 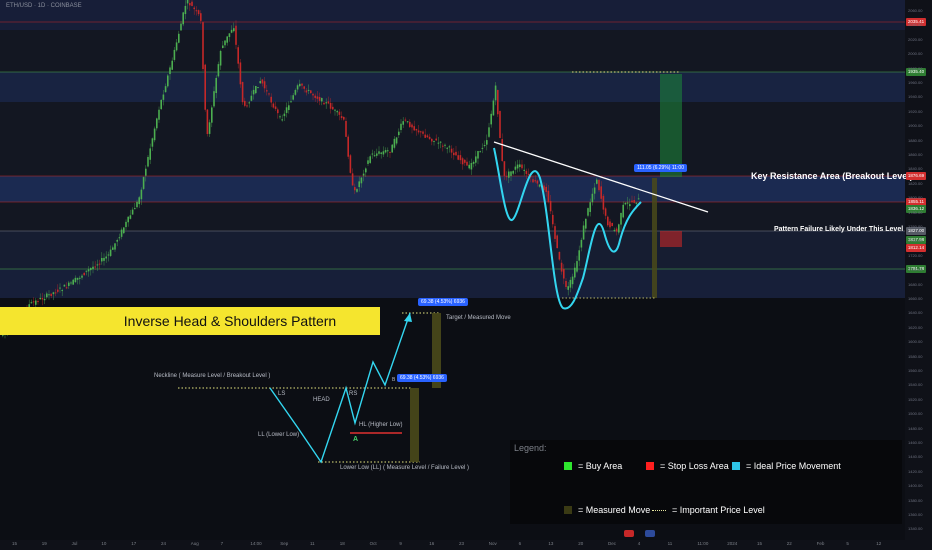 I want to click on time-tick-label: 23, so click(x=462, y=543).